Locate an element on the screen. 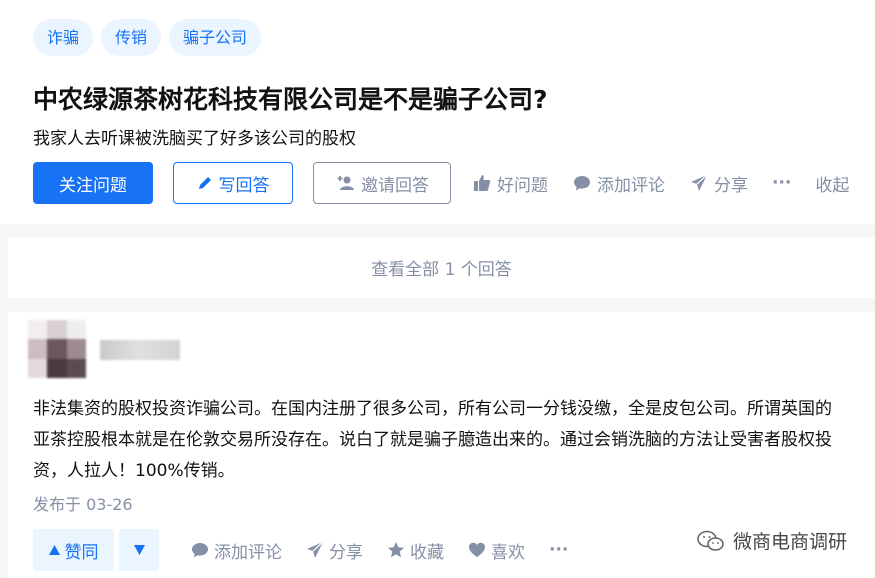 The width and height of the screenshot is (875, 578). like-label: 喜欢 is located at coordinates (508, 552).